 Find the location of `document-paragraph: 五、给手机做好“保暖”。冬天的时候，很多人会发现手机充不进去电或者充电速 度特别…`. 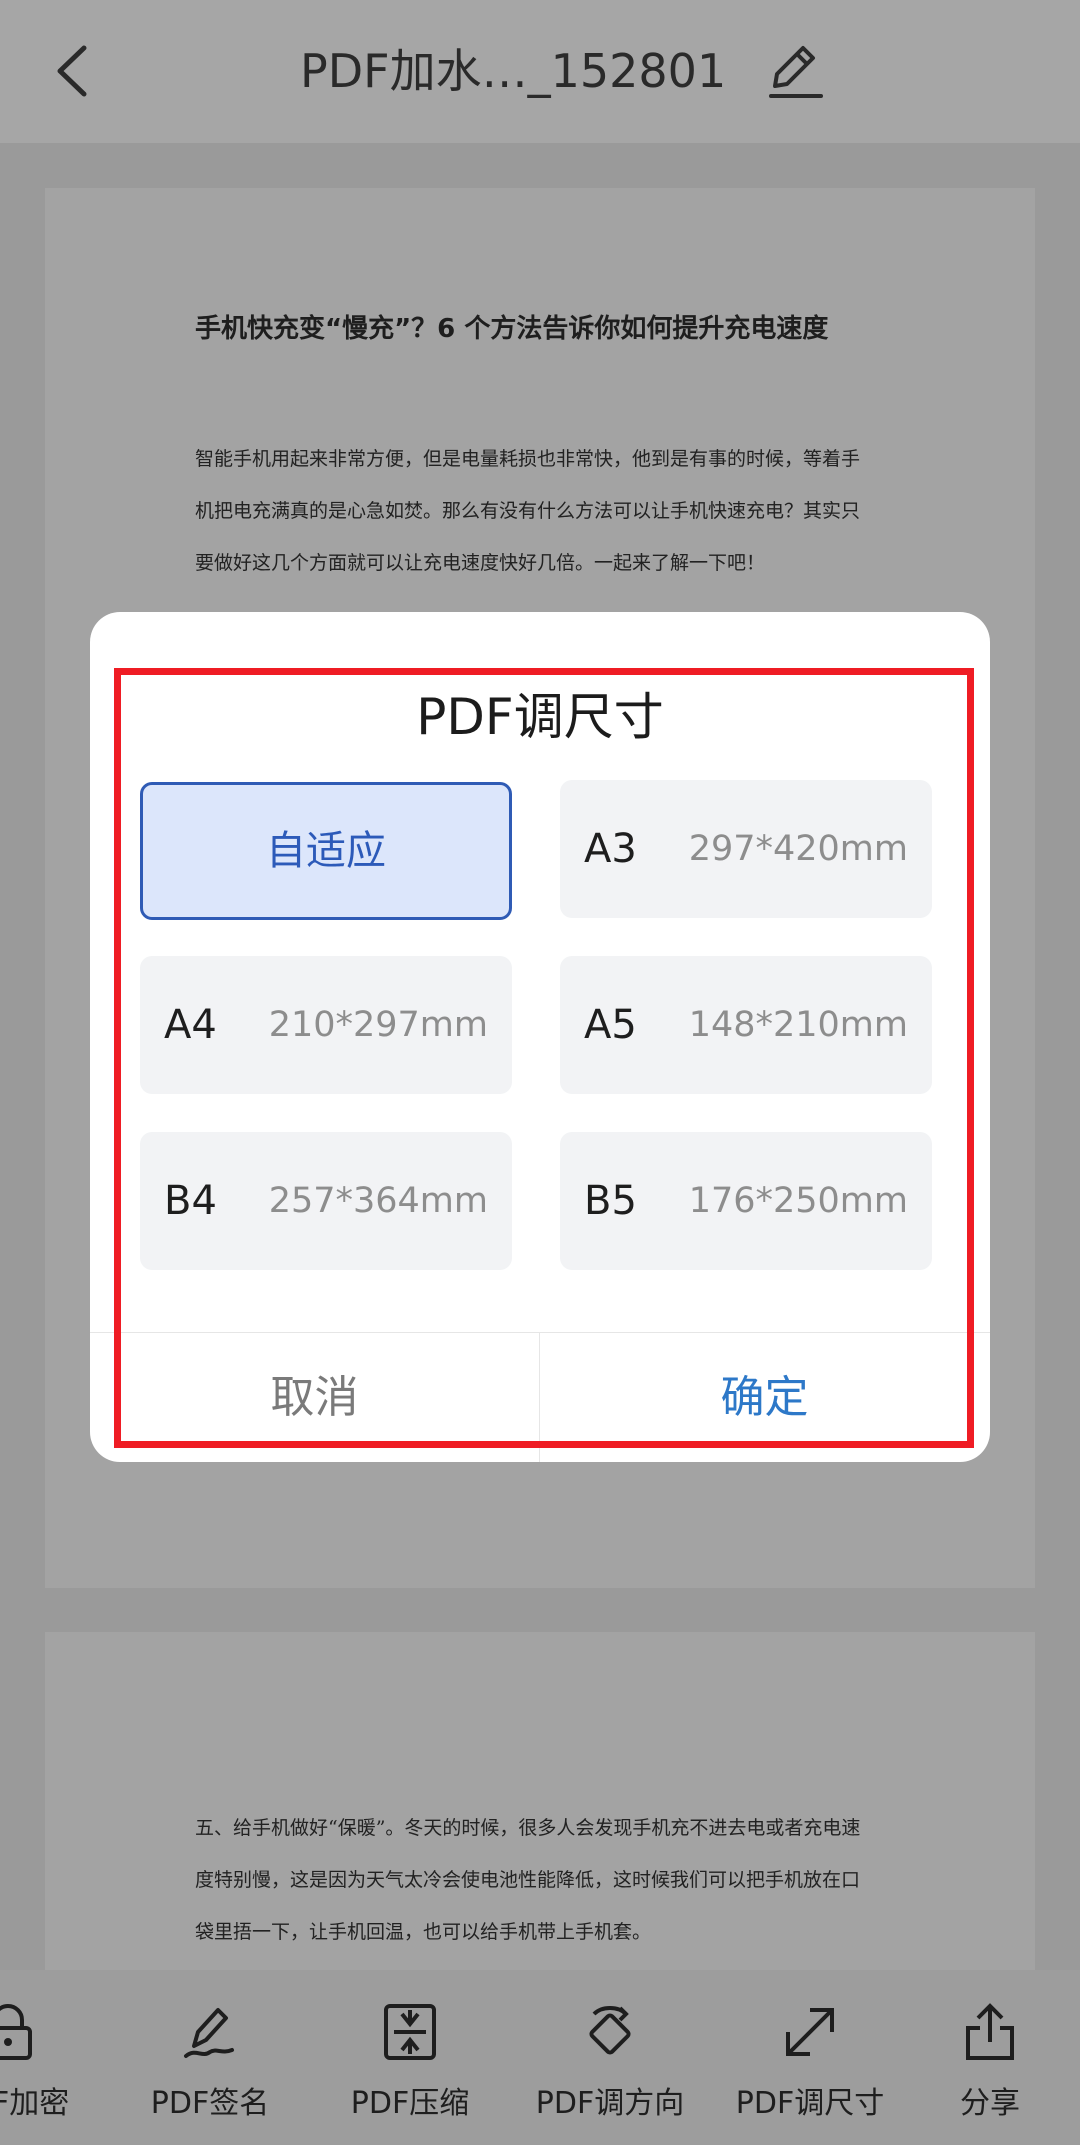

document-paragraph: 五、给手机做好“保暖”。冬天的时候，很多人会发现手机充不进去电或者充电速 度特别… is located at coordinates (565, 1880).